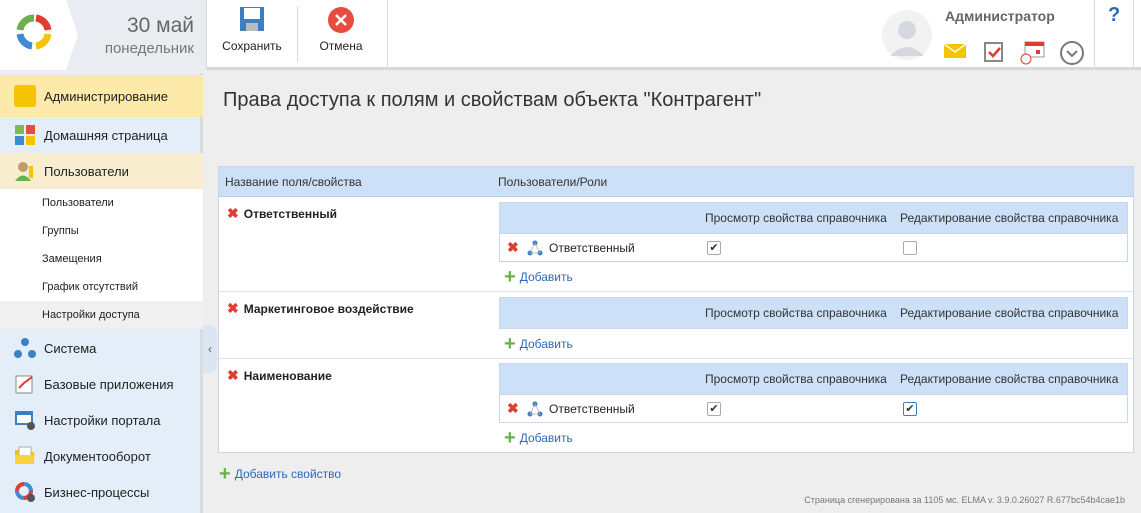  What do you see at coordinates (106, 96) in the screenshot?
I see `sidebar-item-label: Администрирование` at bounding box center [106, 96].